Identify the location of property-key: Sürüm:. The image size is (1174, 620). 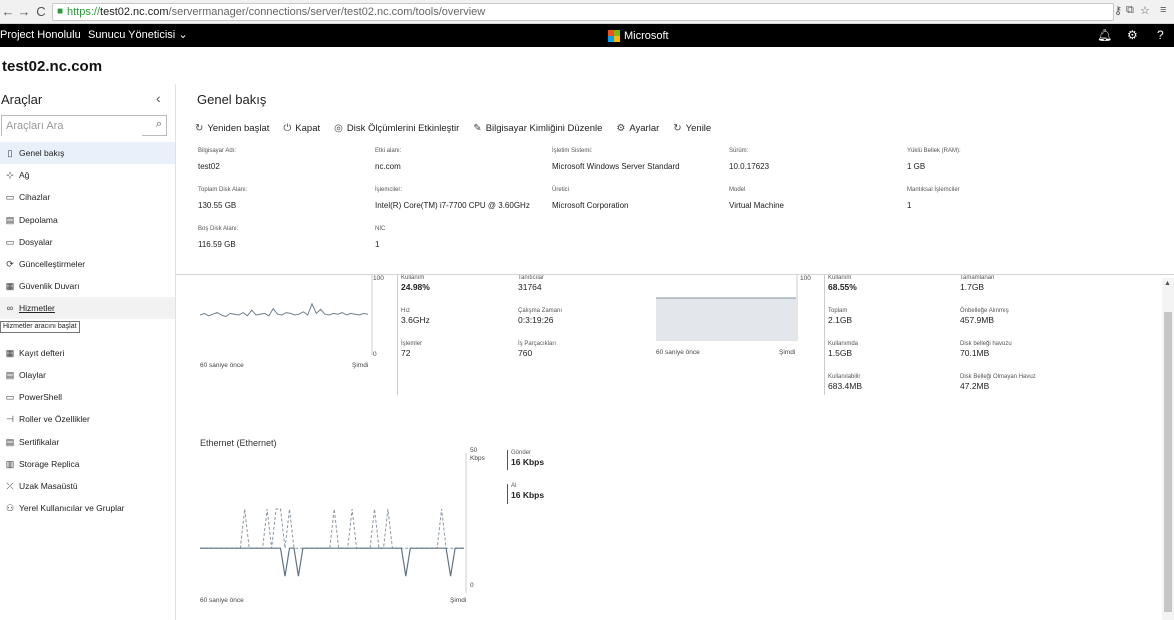
(739, 151).